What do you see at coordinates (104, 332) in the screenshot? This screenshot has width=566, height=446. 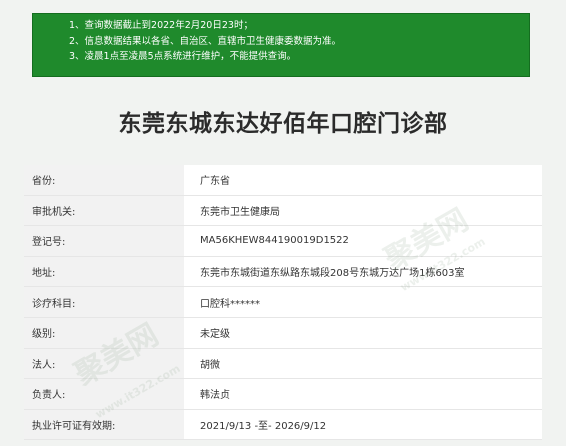 I see `field-label: 级别:` at bounding box center [104, 332].